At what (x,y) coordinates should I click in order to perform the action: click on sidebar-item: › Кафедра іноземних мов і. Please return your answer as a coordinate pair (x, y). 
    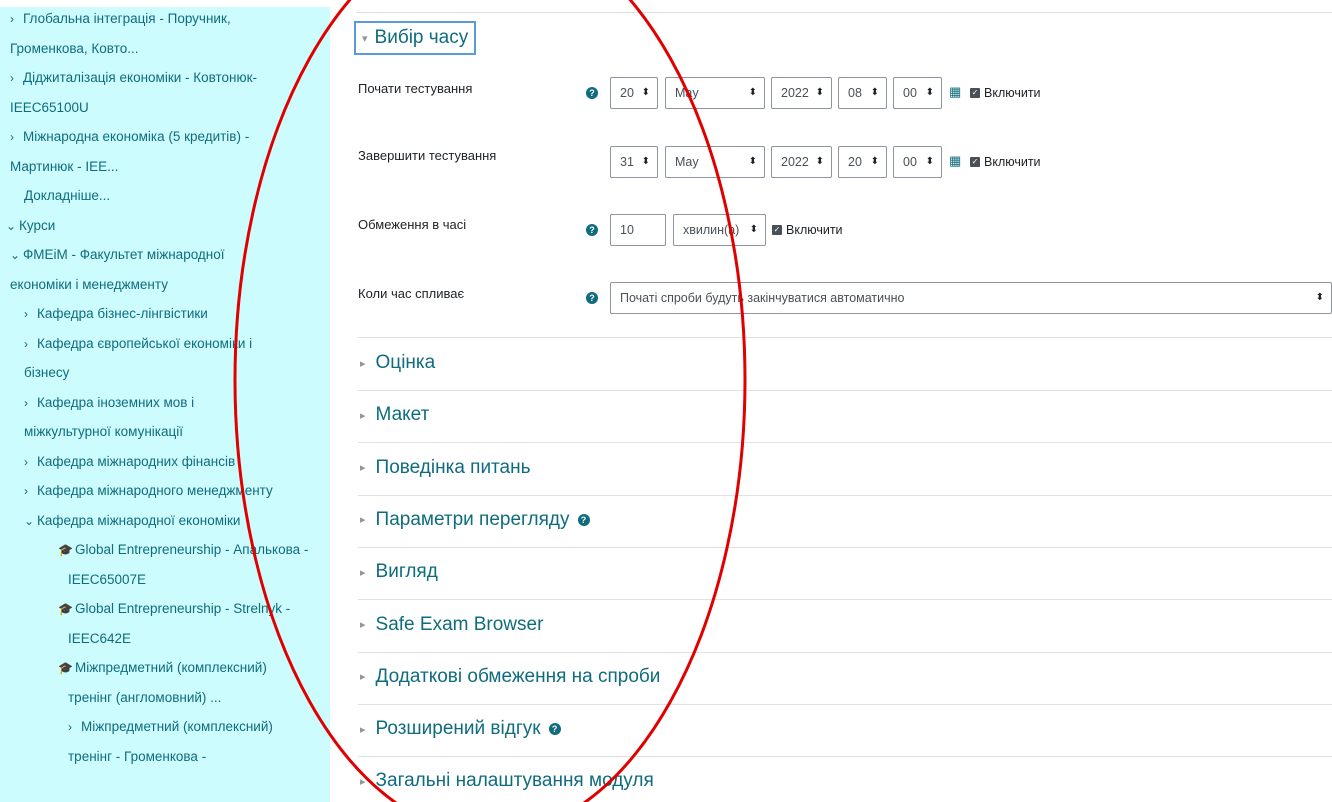
    Looking at the image, I should click on (109, 403).